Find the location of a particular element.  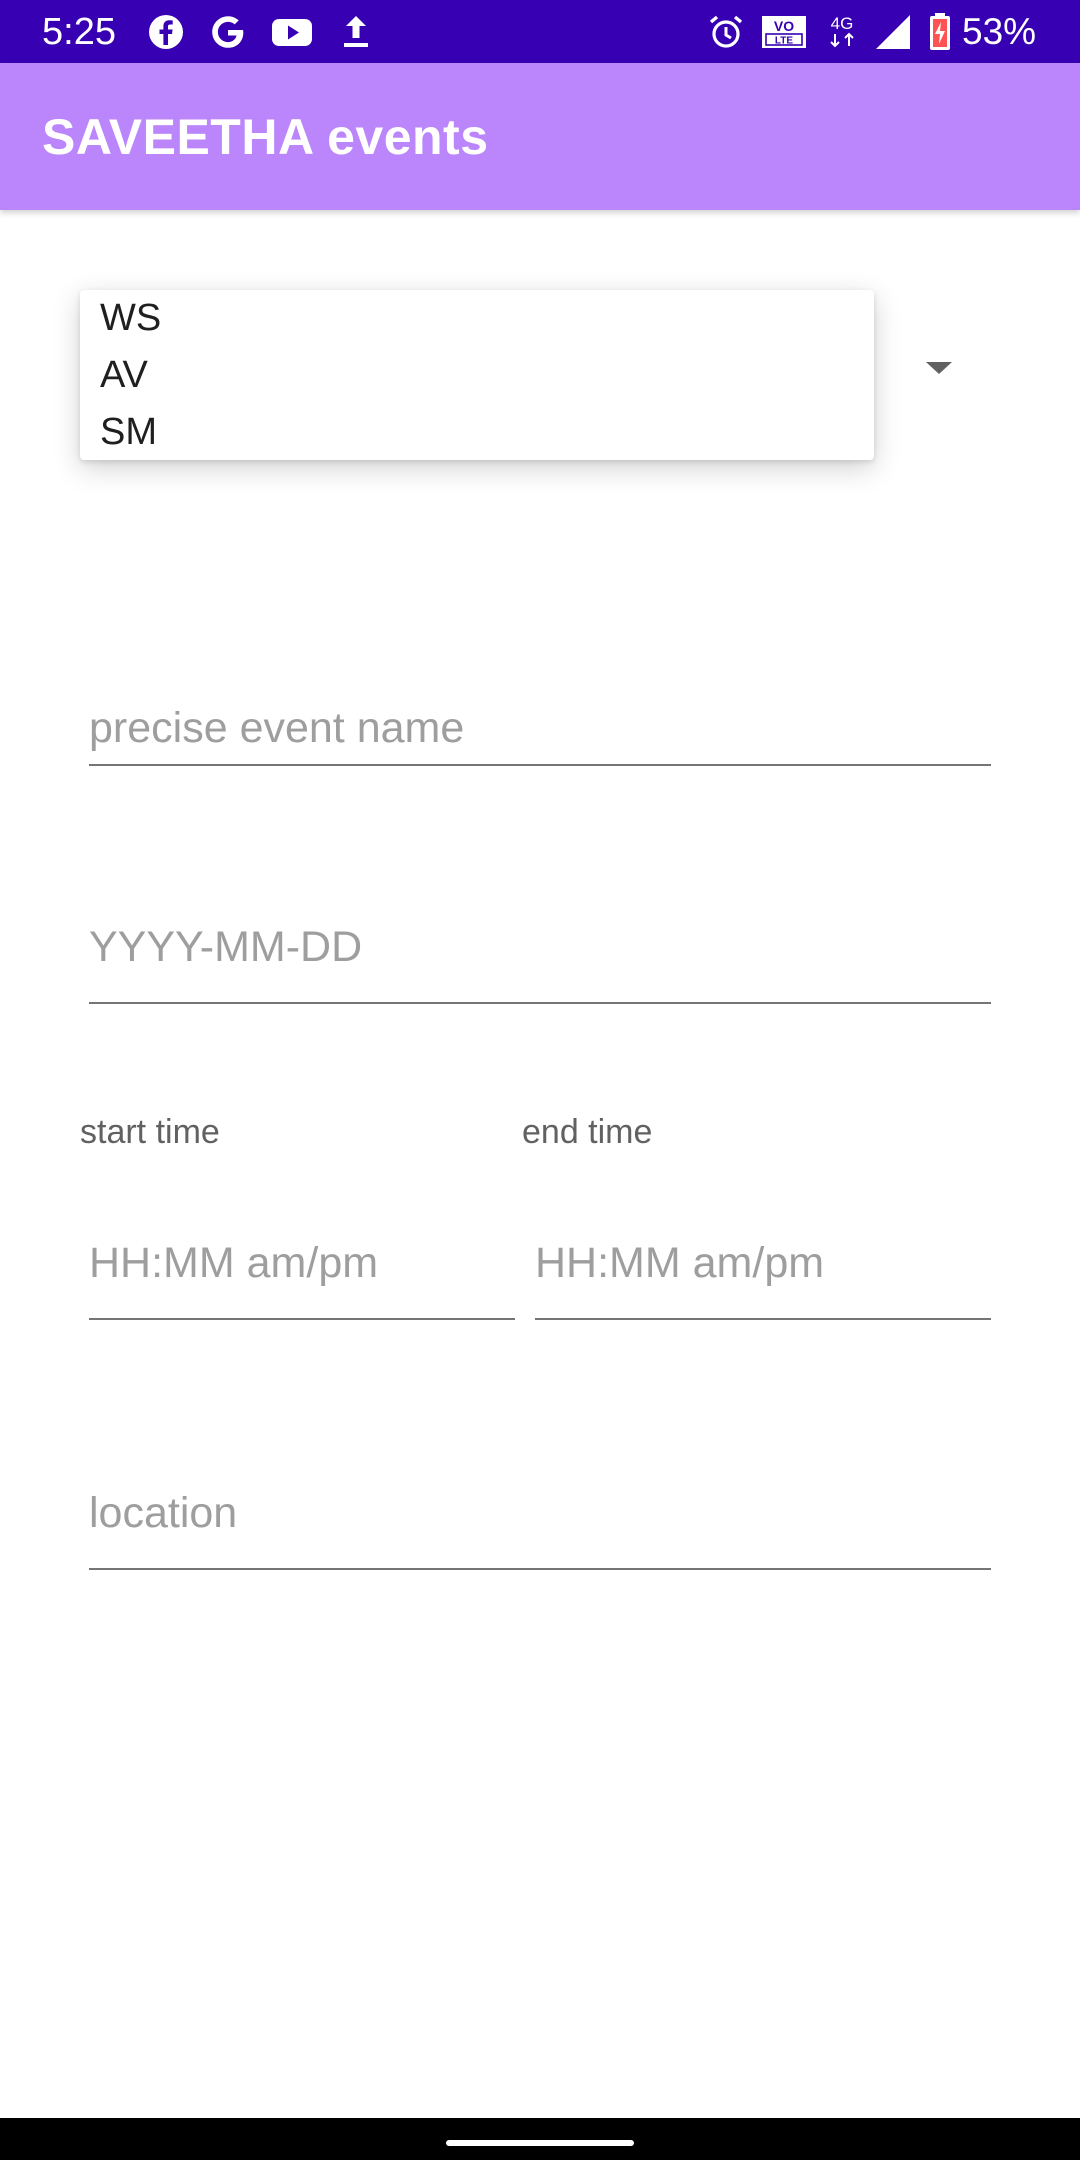

location-underline is located at coordinates (540, 1569).